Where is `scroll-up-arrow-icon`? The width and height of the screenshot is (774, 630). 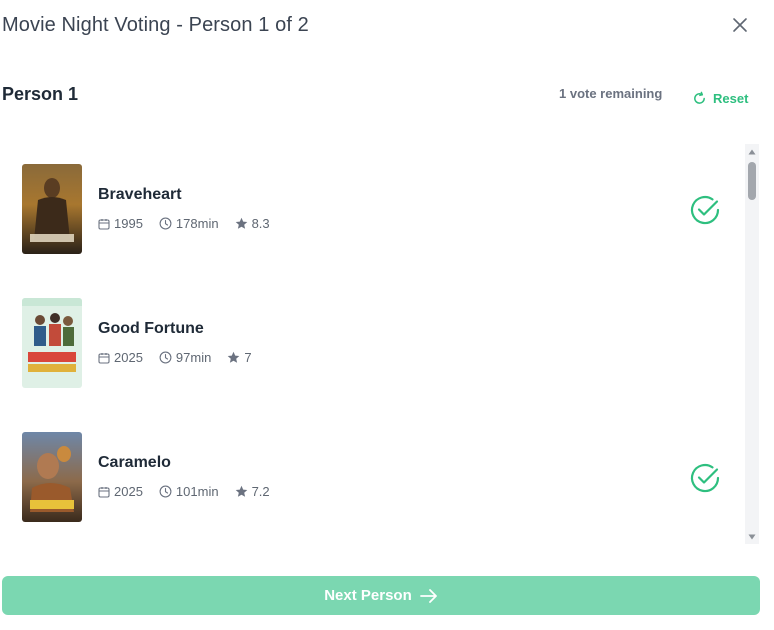
scroll-up-arrow-icon is located at coordinates (752, 152).